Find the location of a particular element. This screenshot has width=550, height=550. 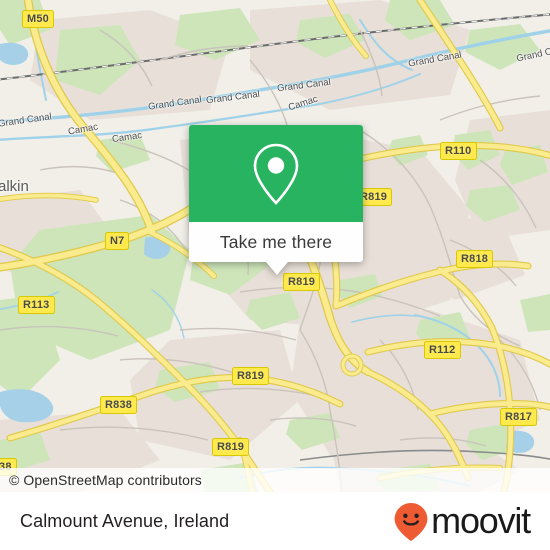

route-shield: R112 is located at coordinates (442, 350).